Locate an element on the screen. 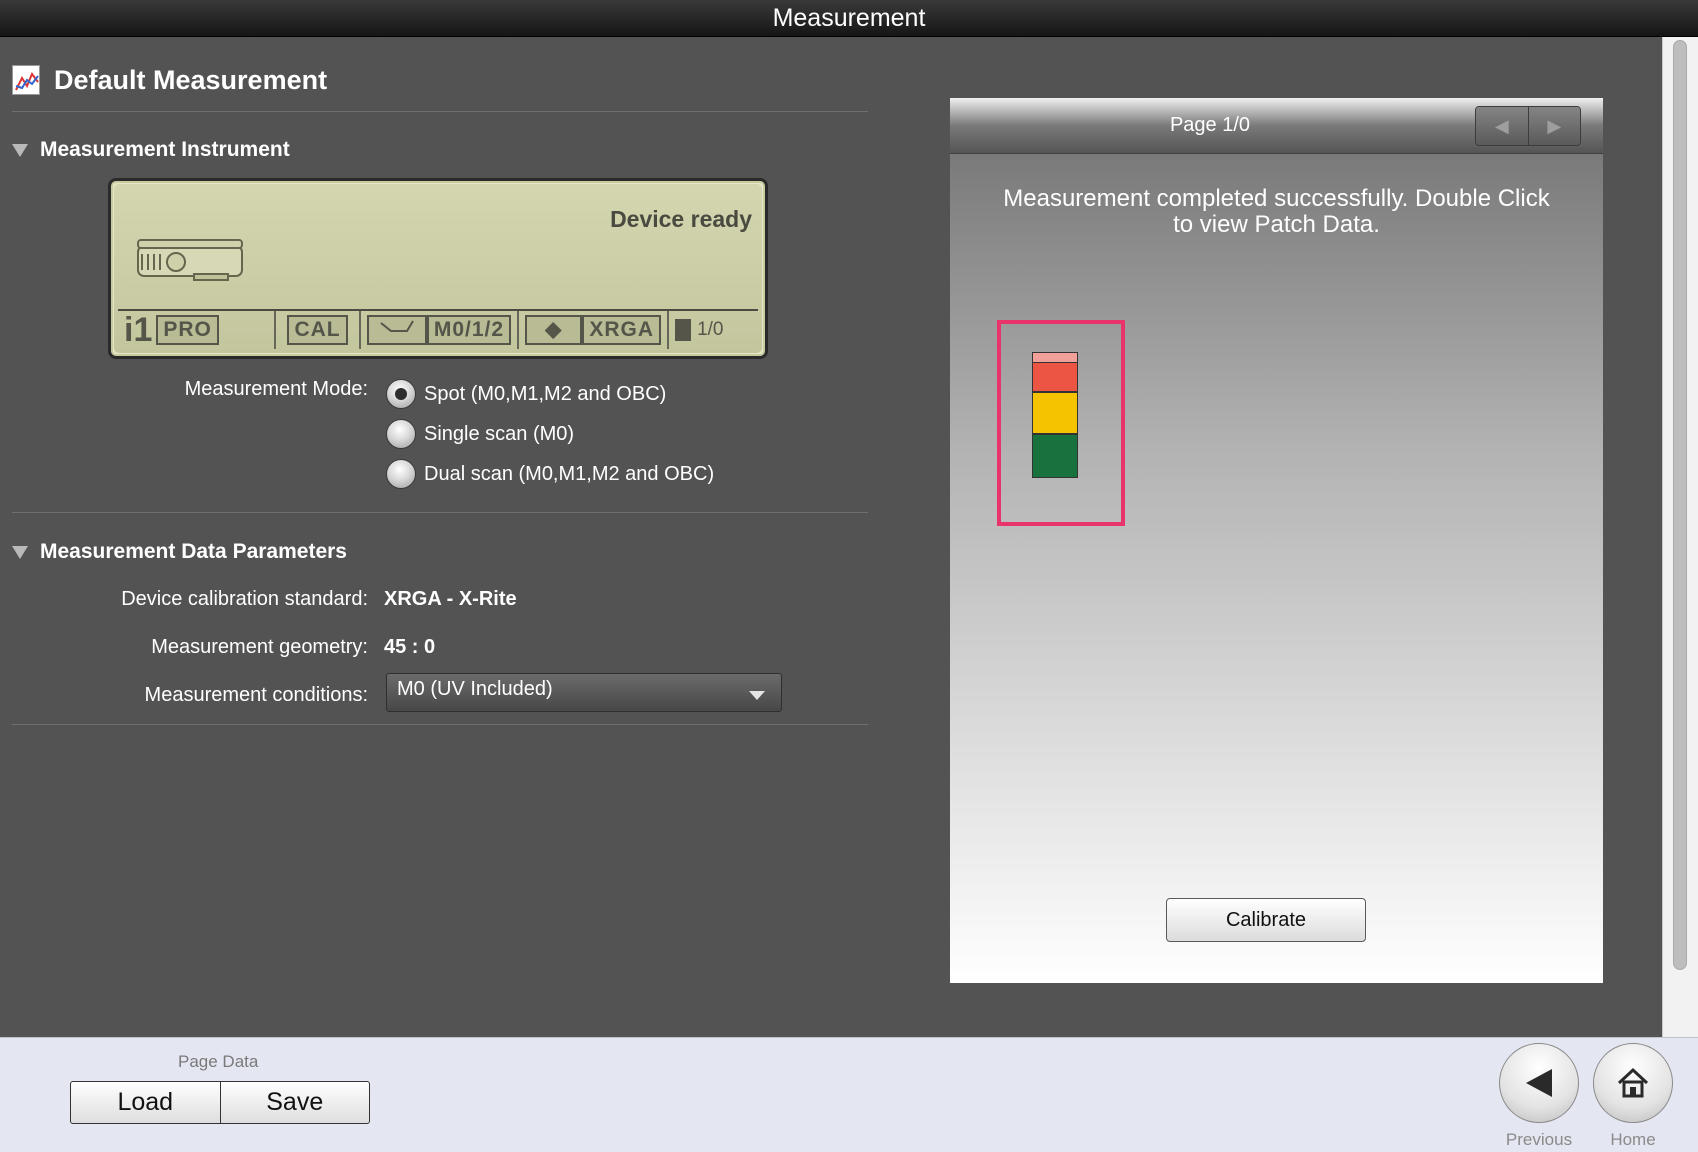 Image resolution: width=1698 pixels, height=1152 pixels. spectrophotometer-icon is located at coordinates (190, 263).